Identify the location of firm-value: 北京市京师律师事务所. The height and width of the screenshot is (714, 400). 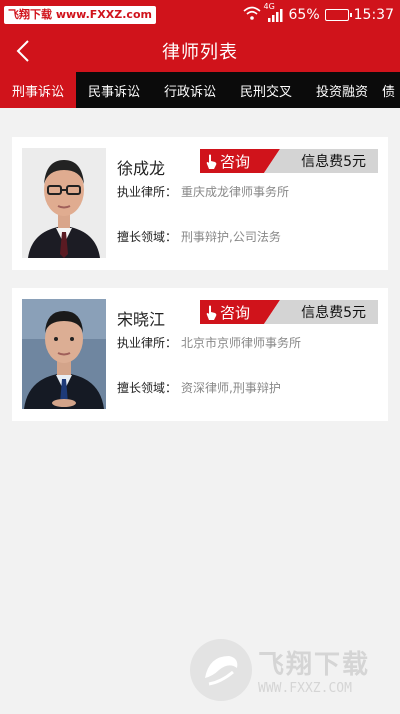
(241, 343).